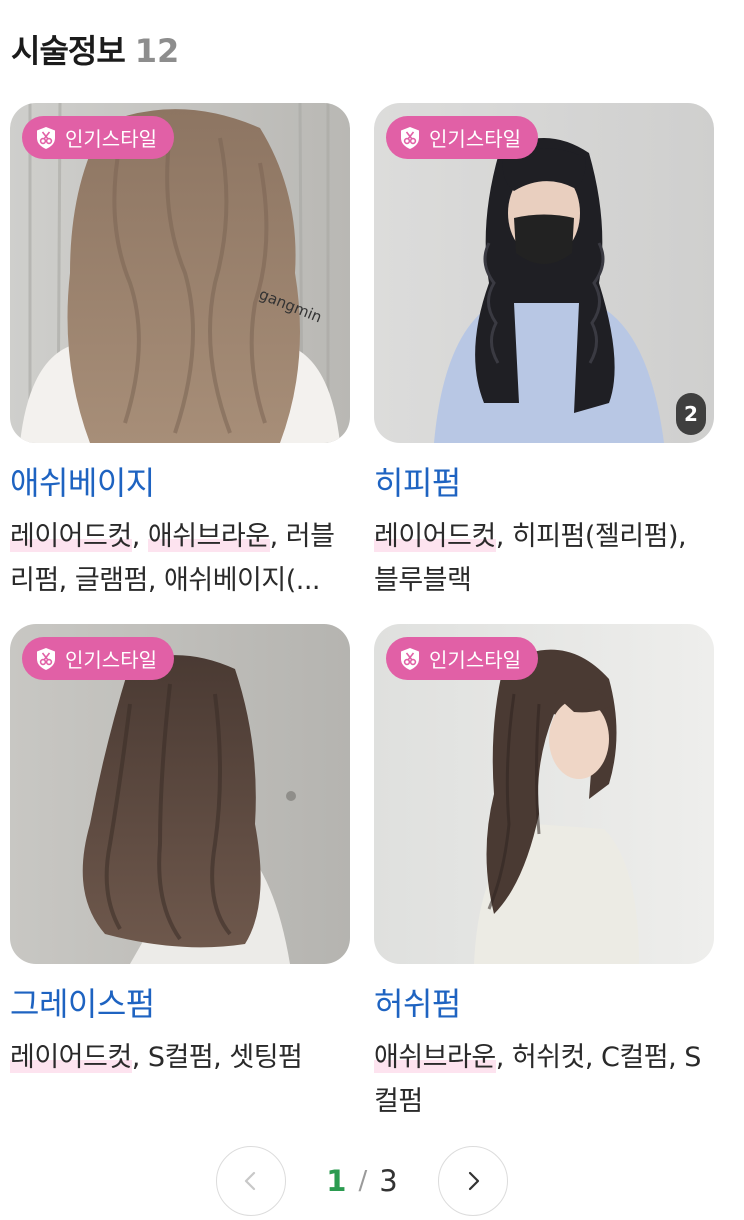  Describe the element at coordinates (544, 559) in the screenshot. I see `style-tags: 레이어드컷, 히피펌(젤리펌), 블루블랙` at that location.